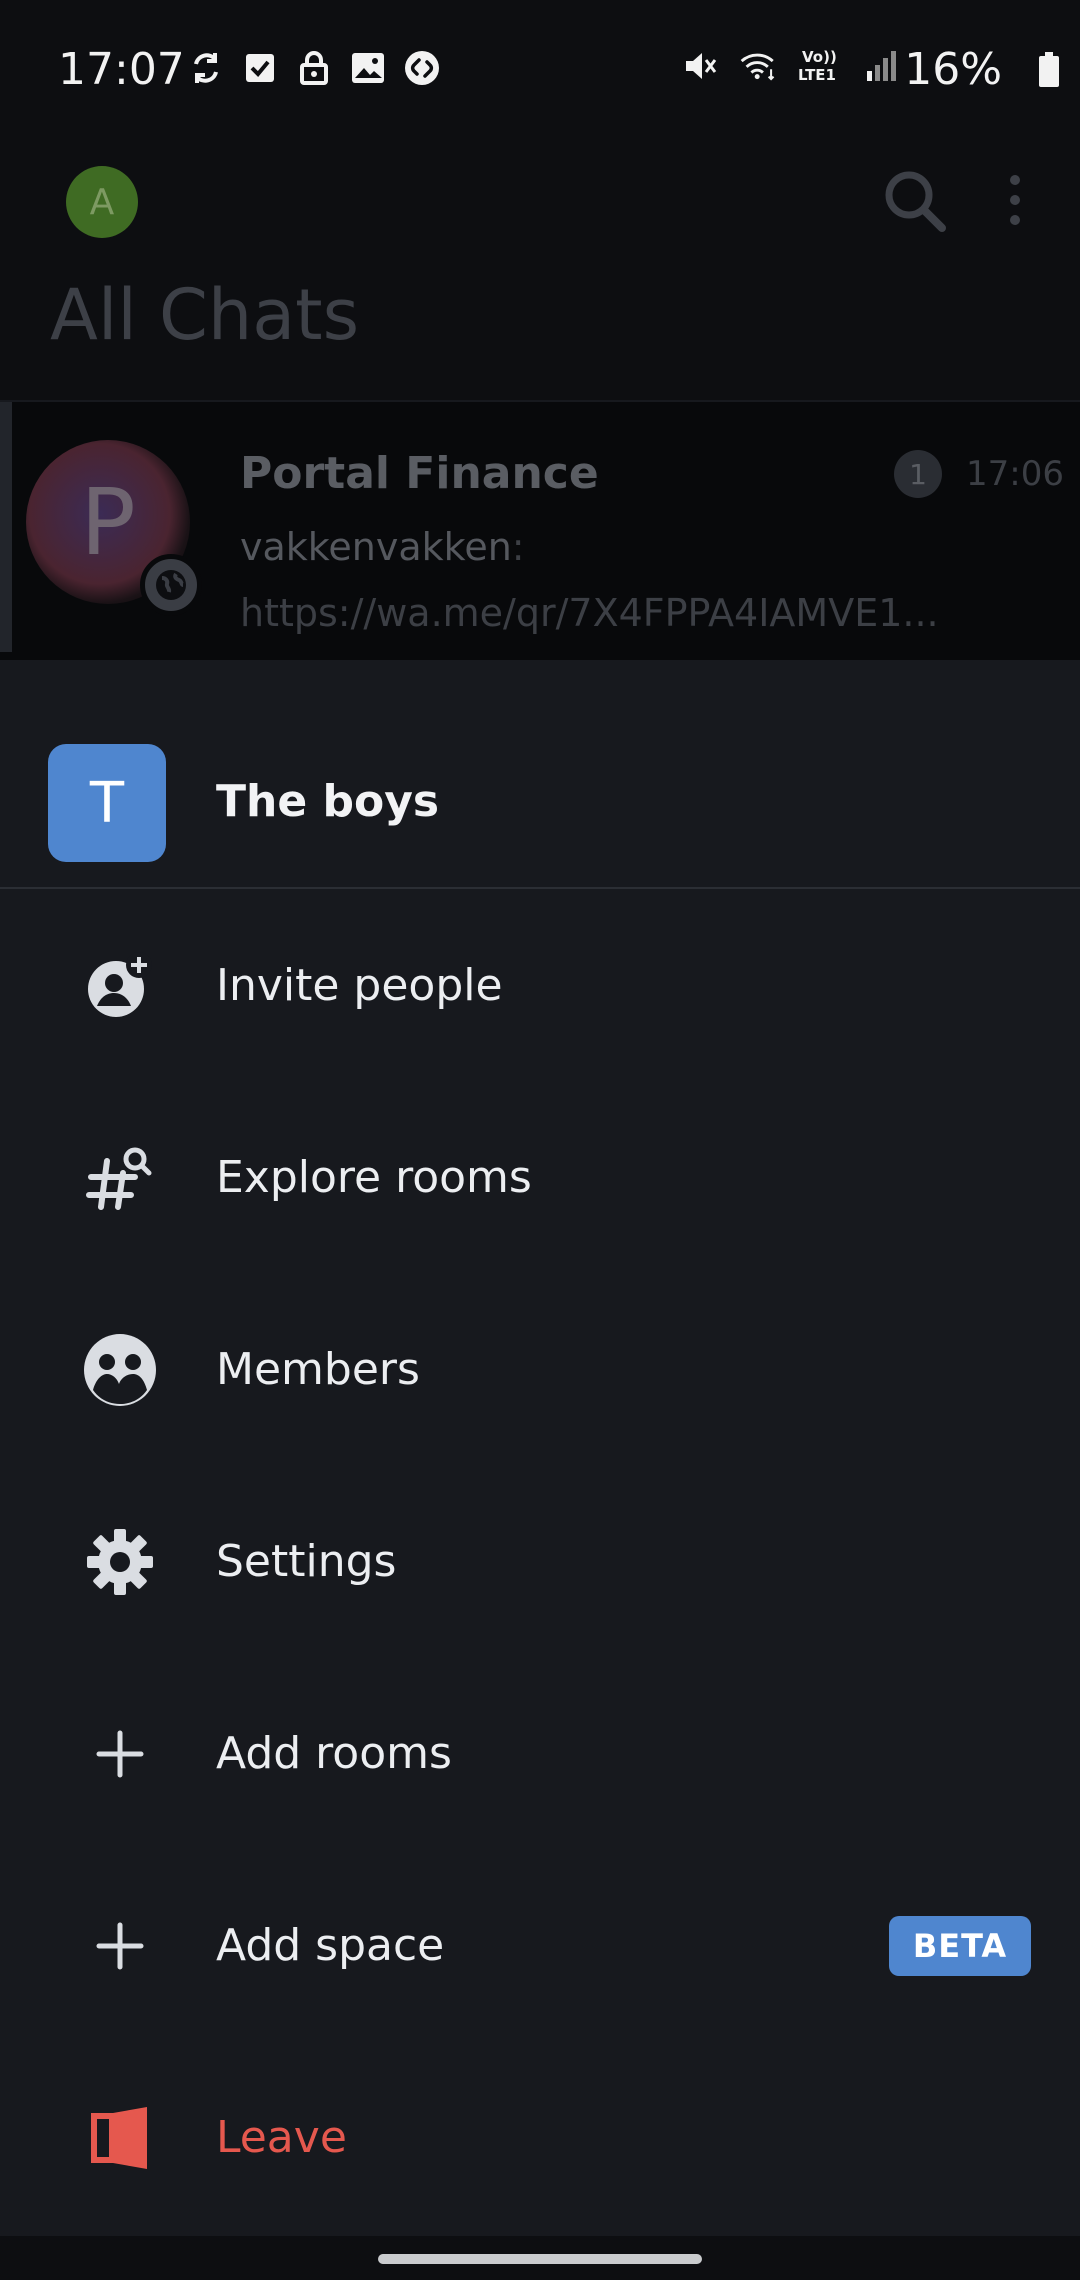  Describe the element at coordinates (882, 66) in the screenshot. I see `signal-icon` at that location.